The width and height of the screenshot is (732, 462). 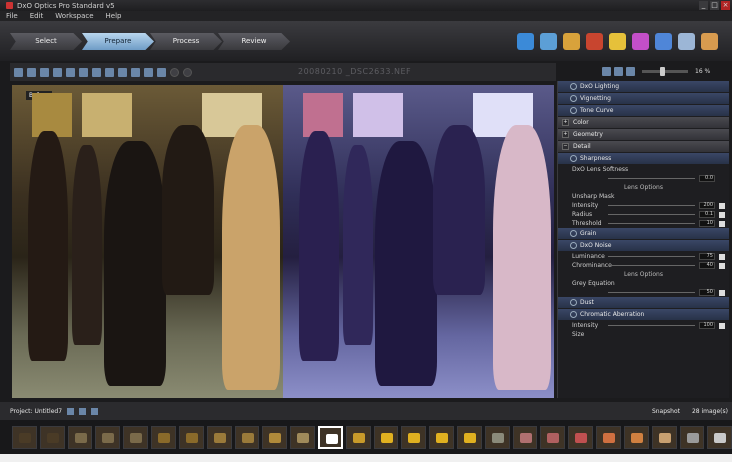 I want to click on expand-icon: +, so click(x=565, y=134).